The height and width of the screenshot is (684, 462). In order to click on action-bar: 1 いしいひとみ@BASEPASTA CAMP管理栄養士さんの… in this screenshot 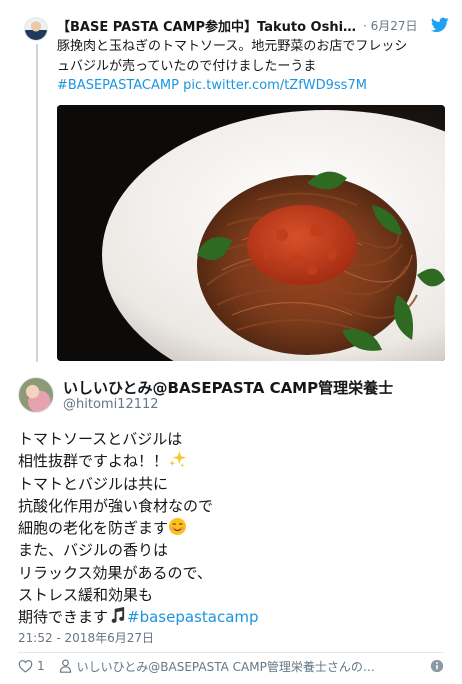, I will do `click(231, 666)`.